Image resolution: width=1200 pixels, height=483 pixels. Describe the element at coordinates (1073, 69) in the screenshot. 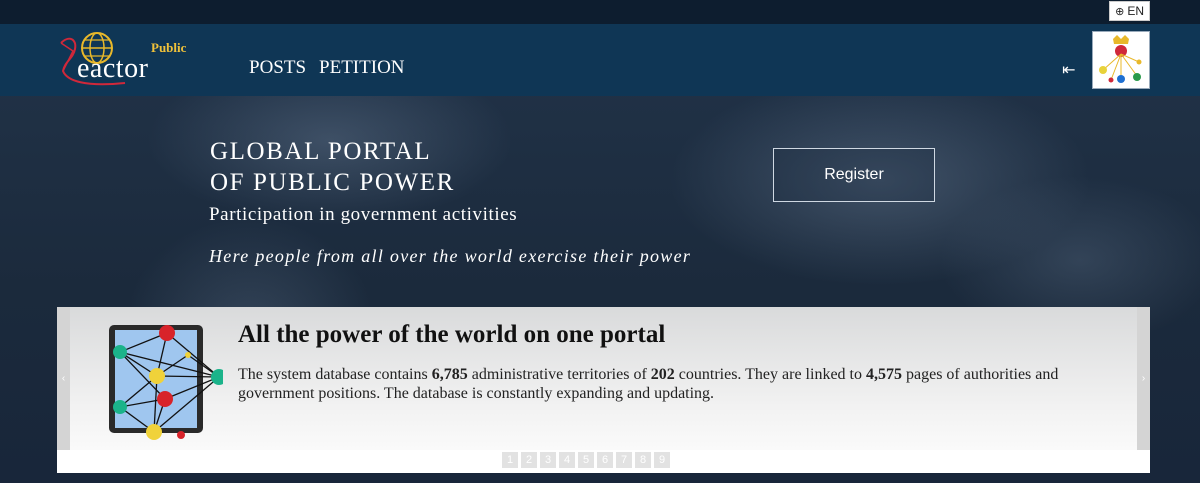

I see `login-icon: ⇤` at that location.